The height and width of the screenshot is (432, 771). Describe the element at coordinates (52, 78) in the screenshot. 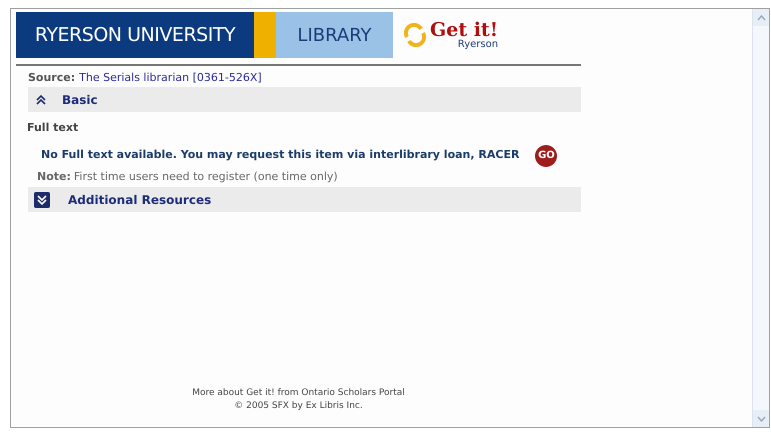

I see `source-label: Source:` at that location.